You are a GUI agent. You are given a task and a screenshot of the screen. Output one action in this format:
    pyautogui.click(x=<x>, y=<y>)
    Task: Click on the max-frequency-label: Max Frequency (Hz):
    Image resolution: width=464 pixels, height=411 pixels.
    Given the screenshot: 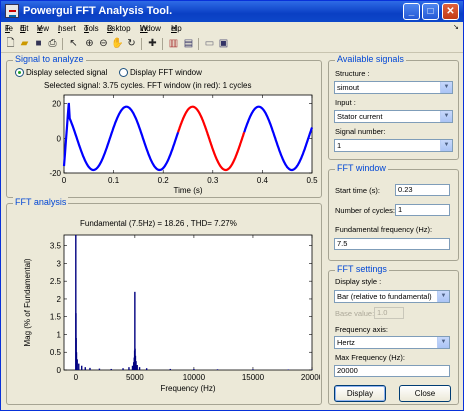 What is the action you would take?
    pyautogui.click(x=370, y=357)
    